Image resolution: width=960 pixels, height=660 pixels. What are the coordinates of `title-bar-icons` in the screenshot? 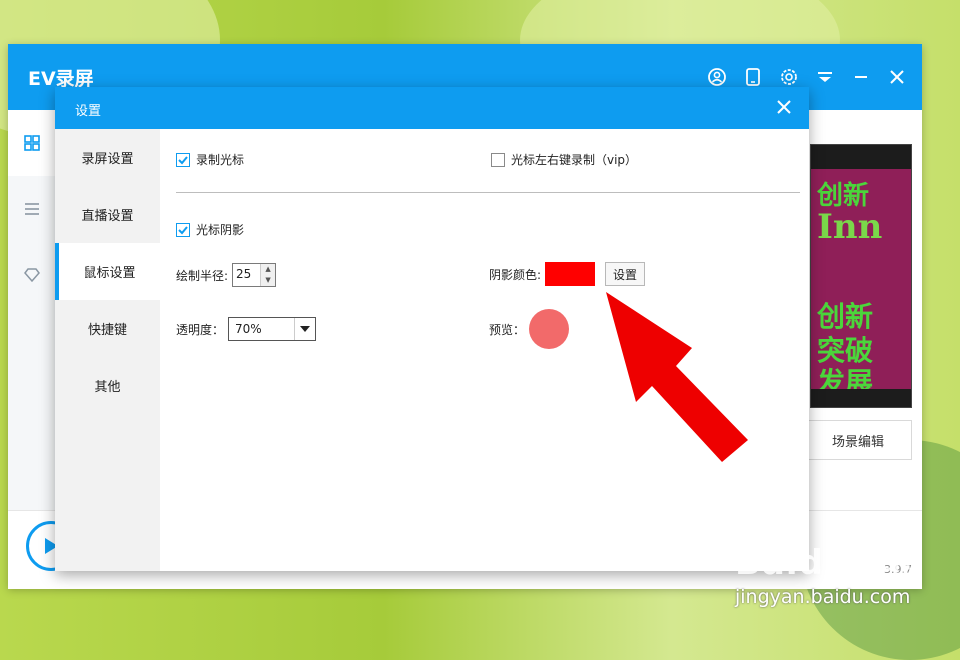 It's located at (807, 77).